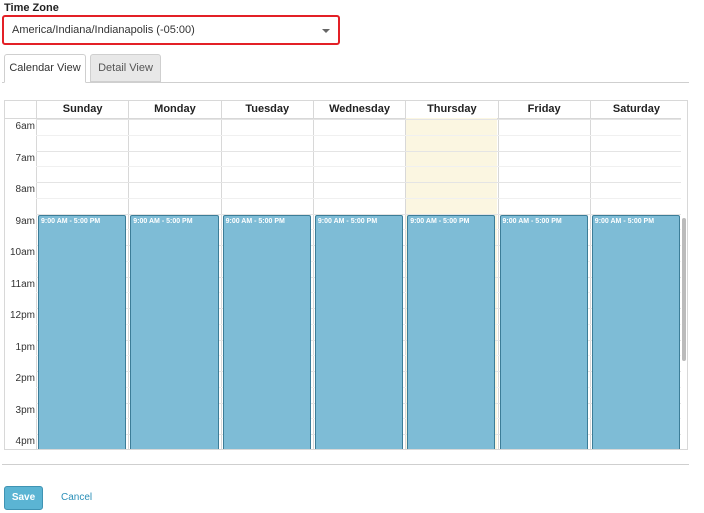 This screenshot has height=513, width=704. I want to click on hour-label: 9am, so click(25, 221).